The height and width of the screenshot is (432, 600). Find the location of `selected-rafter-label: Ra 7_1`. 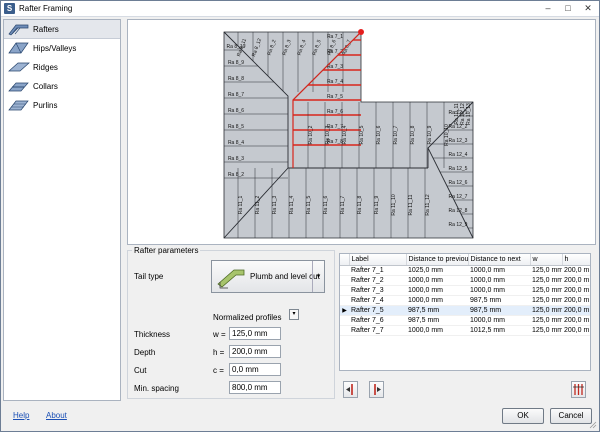

selected-rafter-label: Ra 7_1 is located at coordinates (335, 37).